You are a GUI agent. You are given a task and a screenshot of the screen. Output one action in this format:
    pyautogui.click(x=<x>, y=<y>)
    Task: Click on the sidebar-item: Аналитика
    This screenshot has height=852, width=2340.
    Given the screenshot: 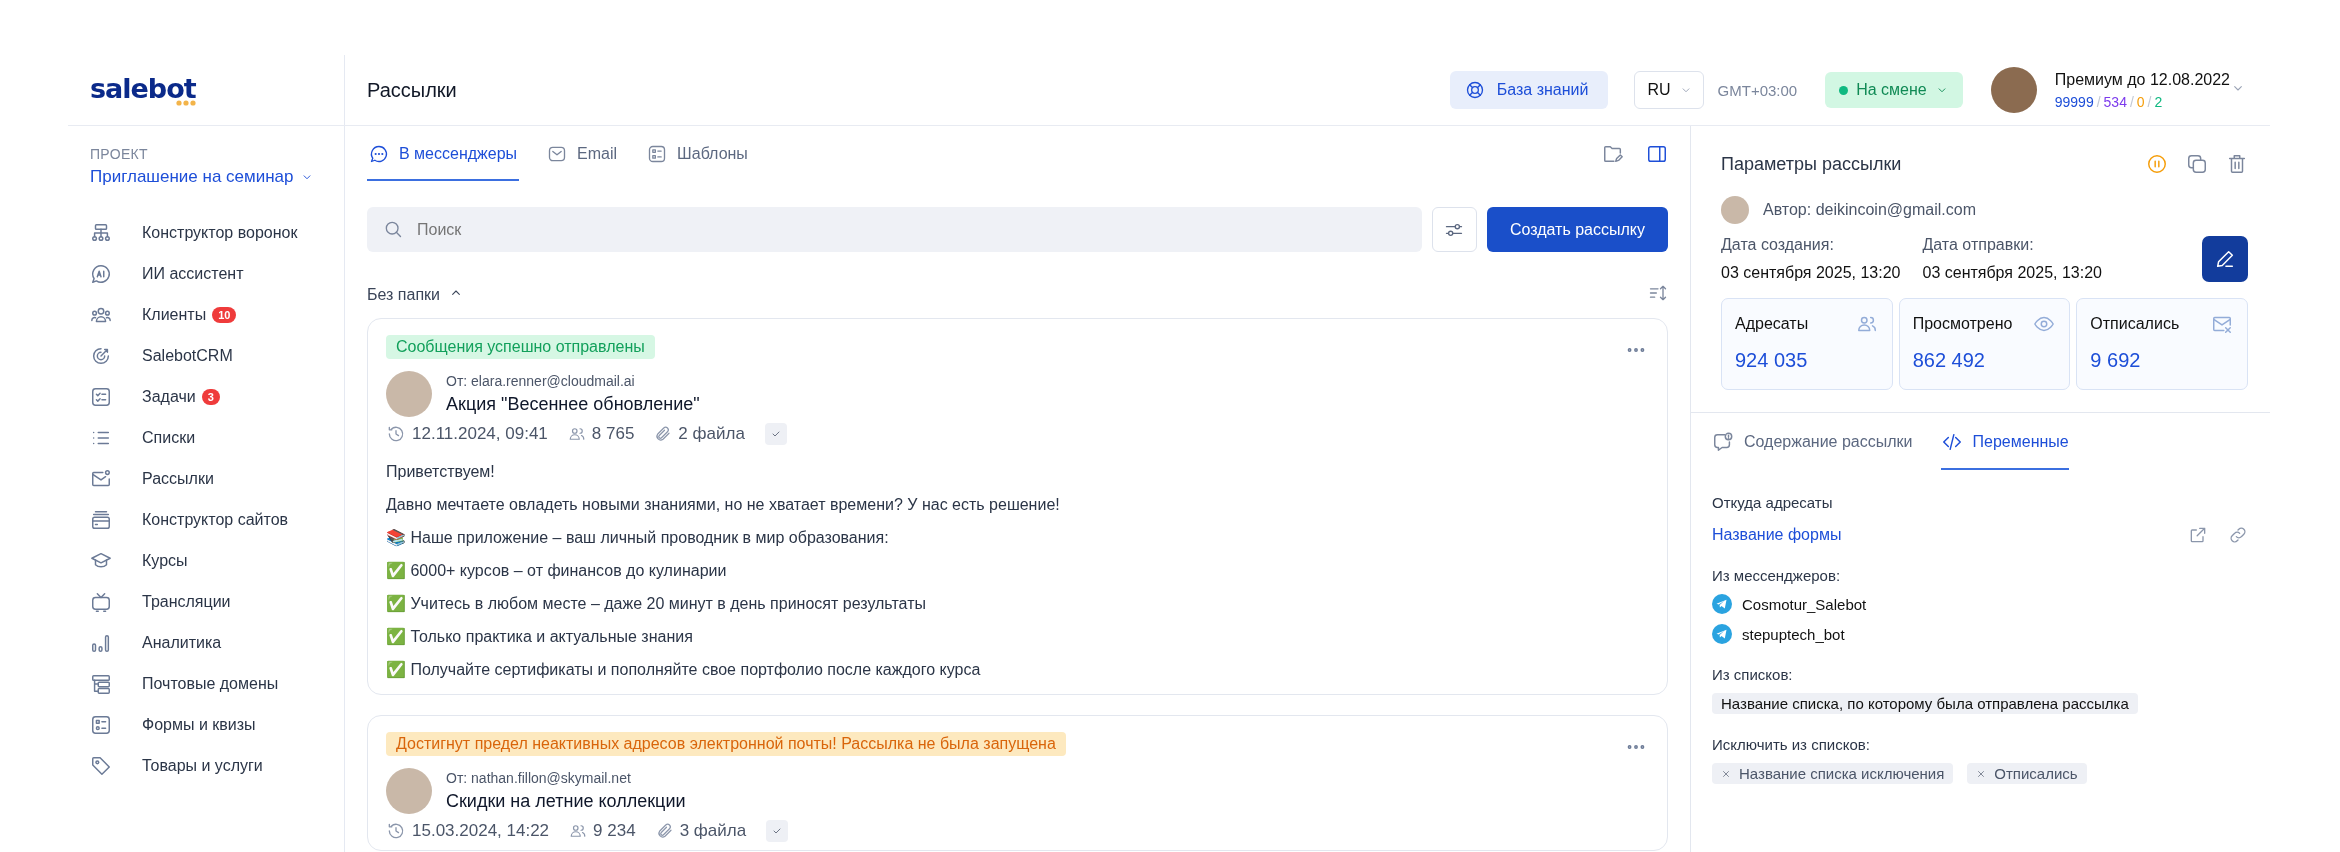 What is the action you would take?
    pyautogui.click(x=217, y=642)
    